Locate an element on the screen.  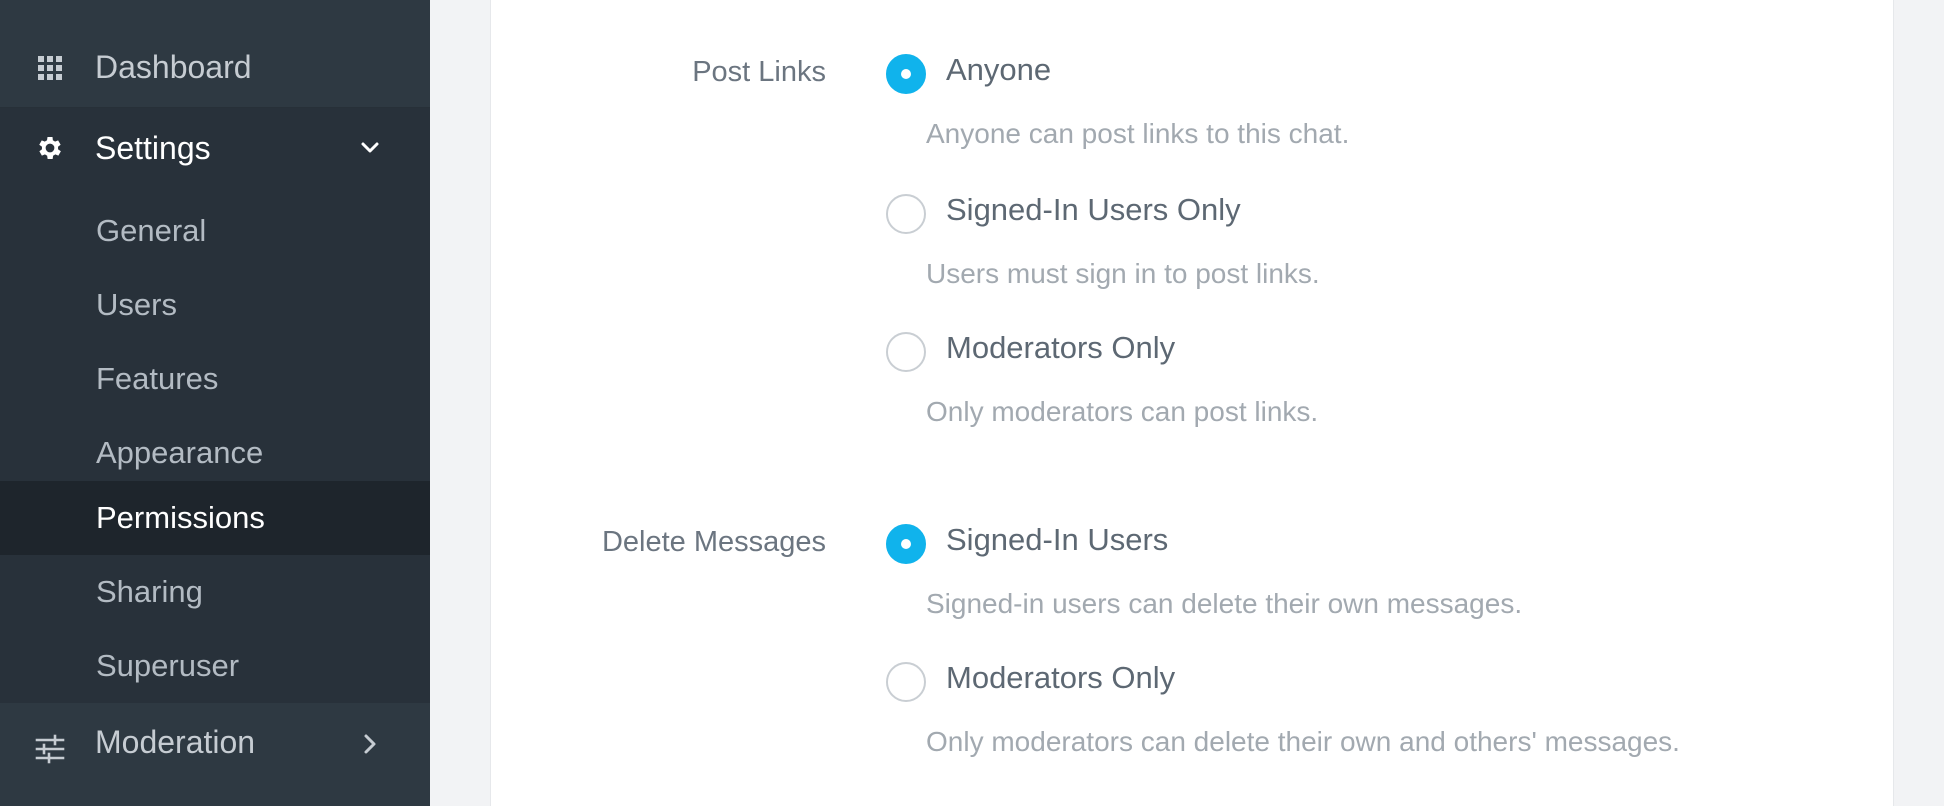
sidebar-item-settings: Settings is located at coordinates (215, 148).